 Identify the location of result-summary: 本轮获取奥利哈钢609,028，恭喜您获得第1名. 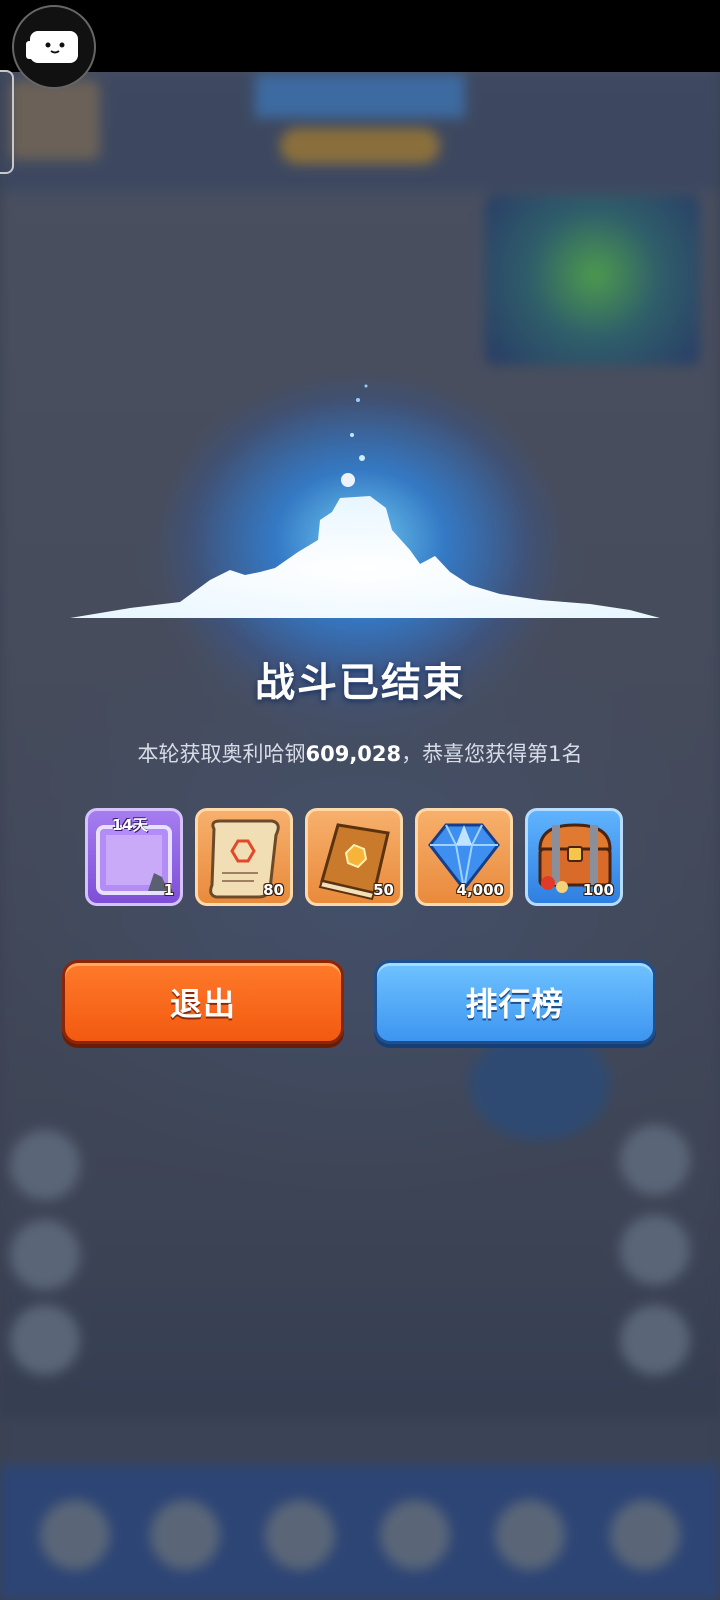
(360, 754).